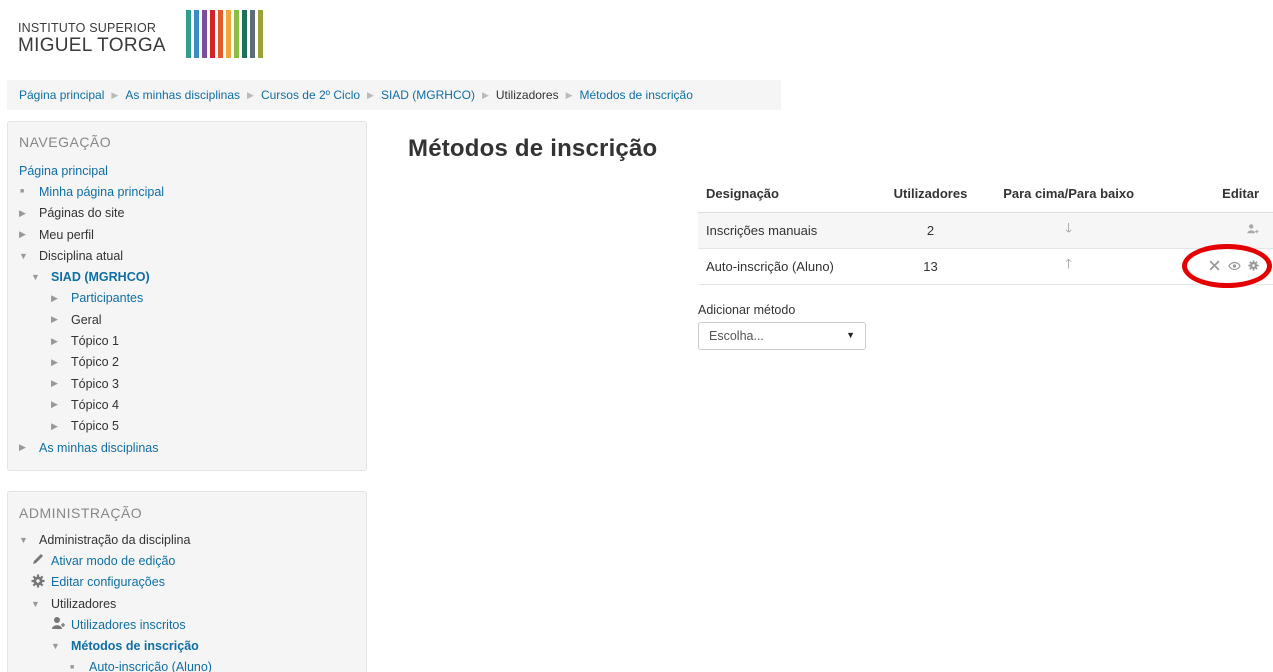 The width and height of the screenshot is (1273, 672). What do you see at coordinates (182, 95) in the screenshot?
I see `breadcrumb-my-courses: As minhas disciplinas` at bounding box center [182, 95].